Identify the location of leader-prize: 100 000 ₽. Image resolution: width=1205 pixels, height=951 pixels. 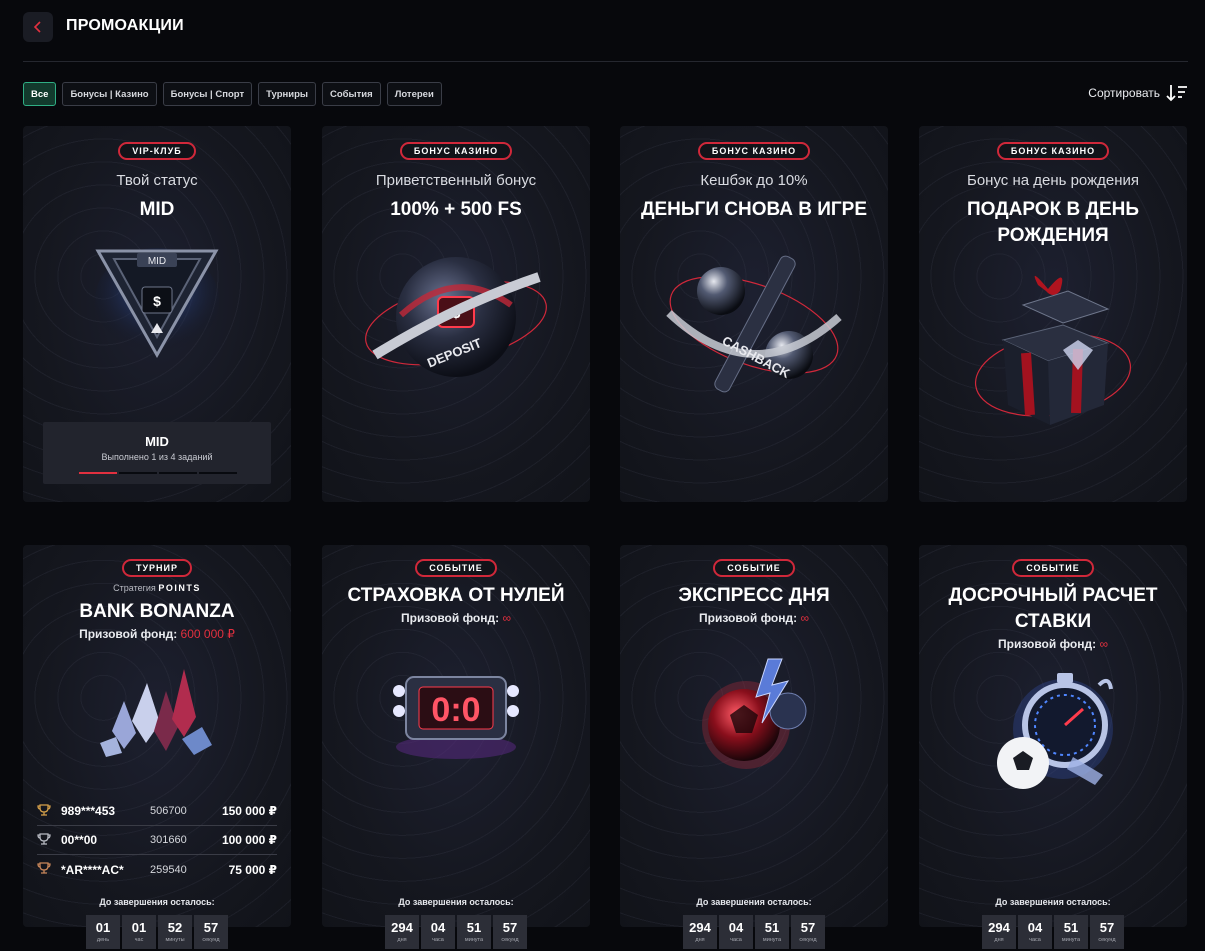
(249, 840).